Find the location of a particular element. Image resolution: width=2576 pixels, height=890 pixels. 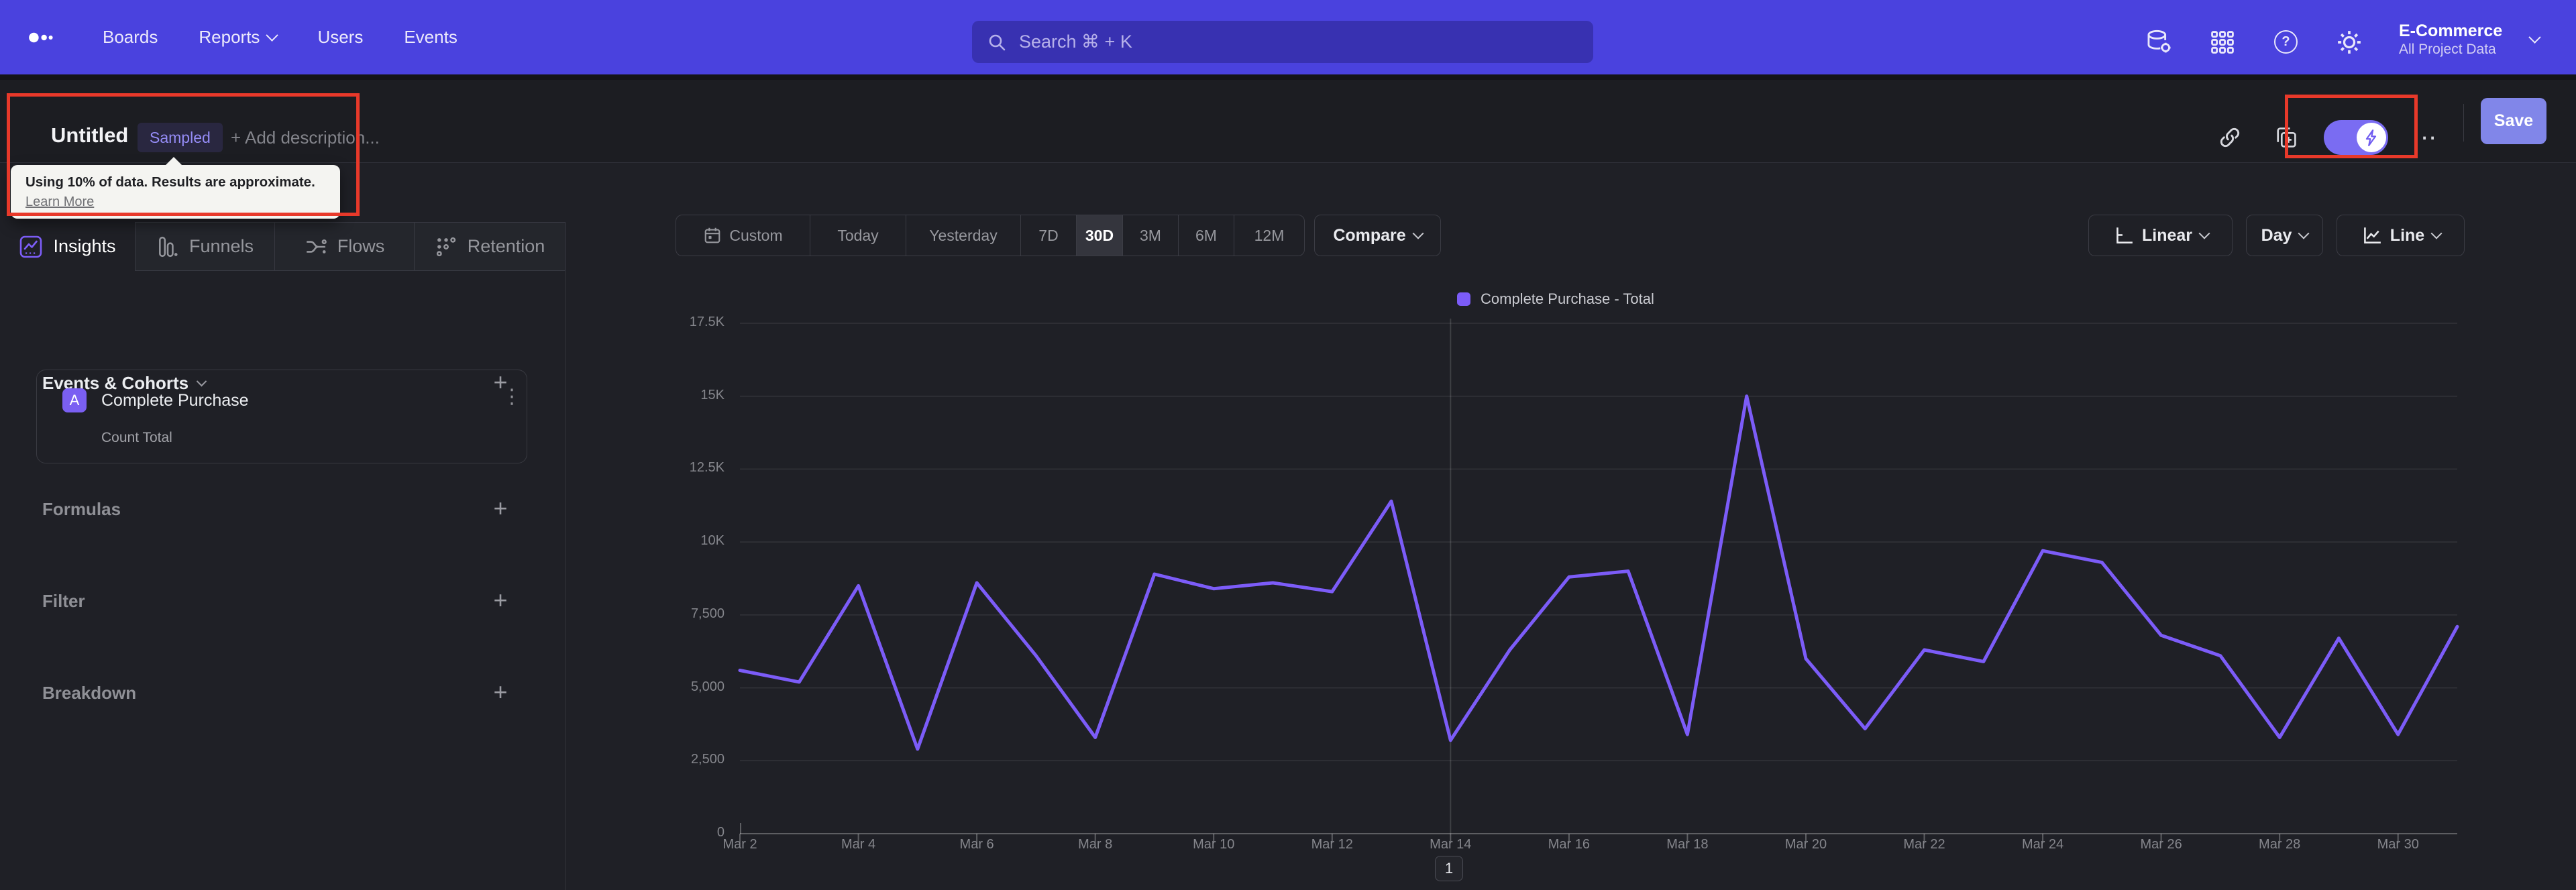

nav-item-label: Reports is located at coordinates (229, 37).